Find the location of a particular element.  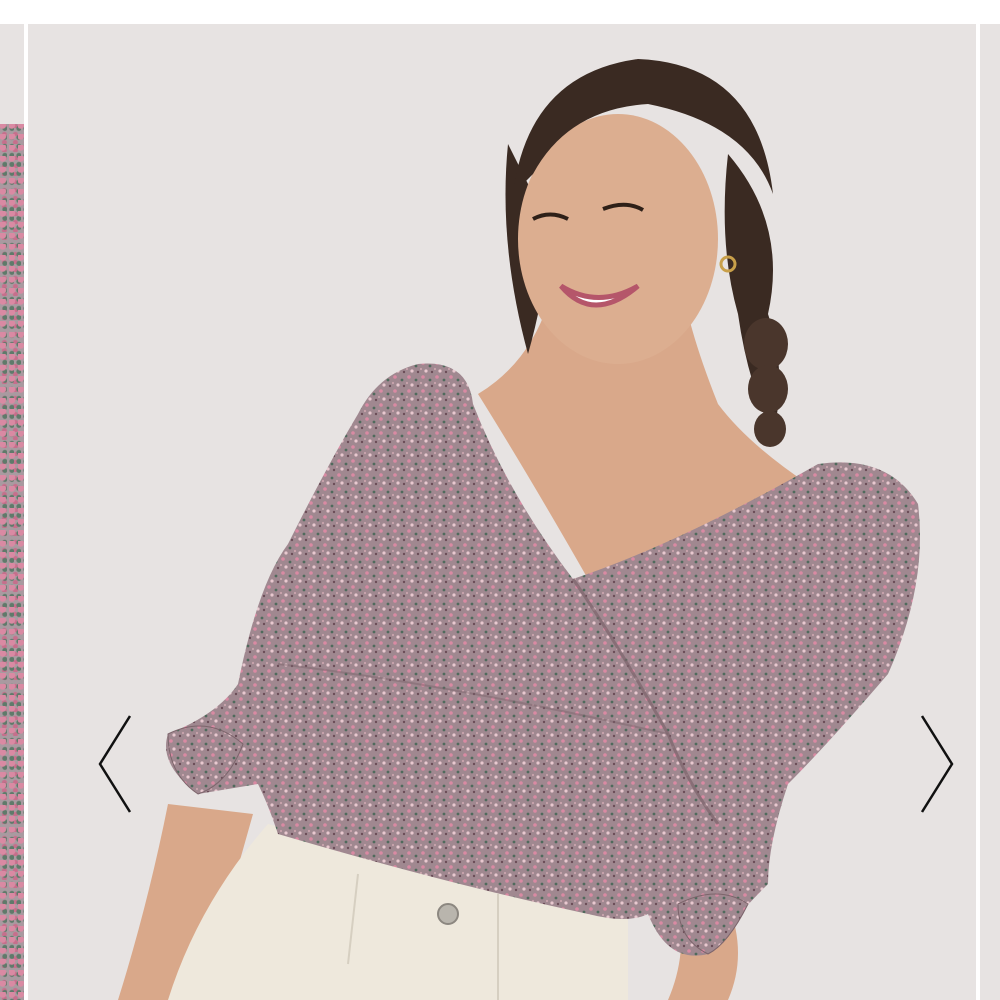

chevron-right-icon is located at coordinates (937, 764).